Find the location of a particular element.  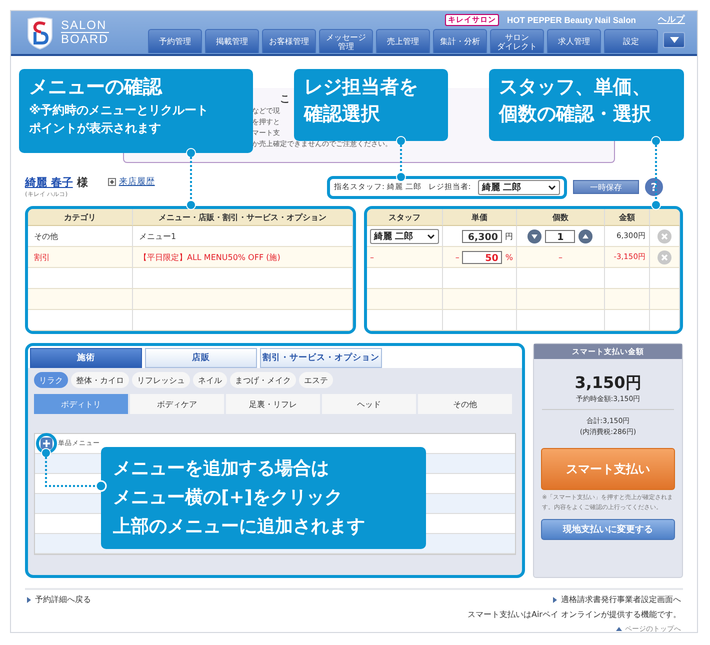

callout-note: ※予約時のメニューとリクルート is located at coordinates (119, 110).